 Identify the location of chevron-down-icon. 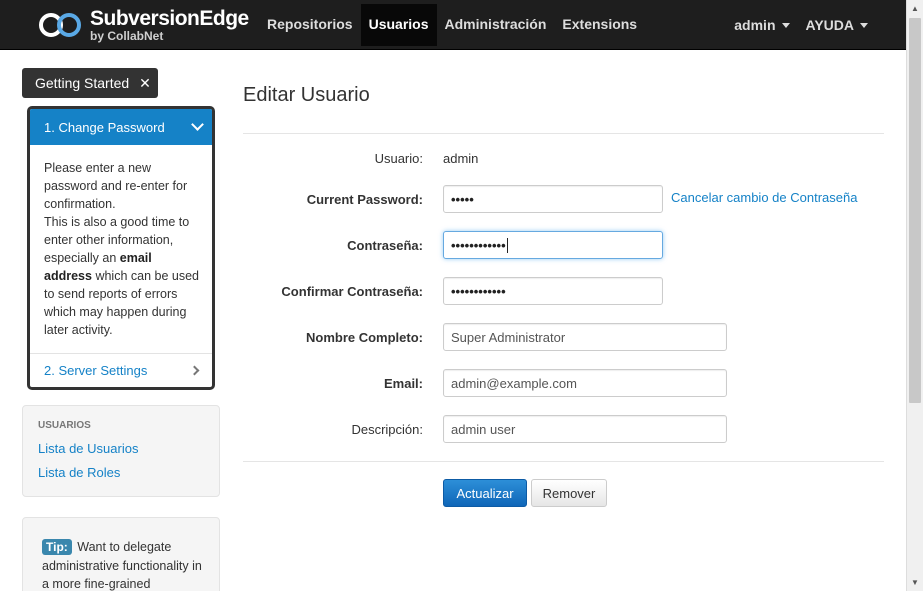
(197, 124).